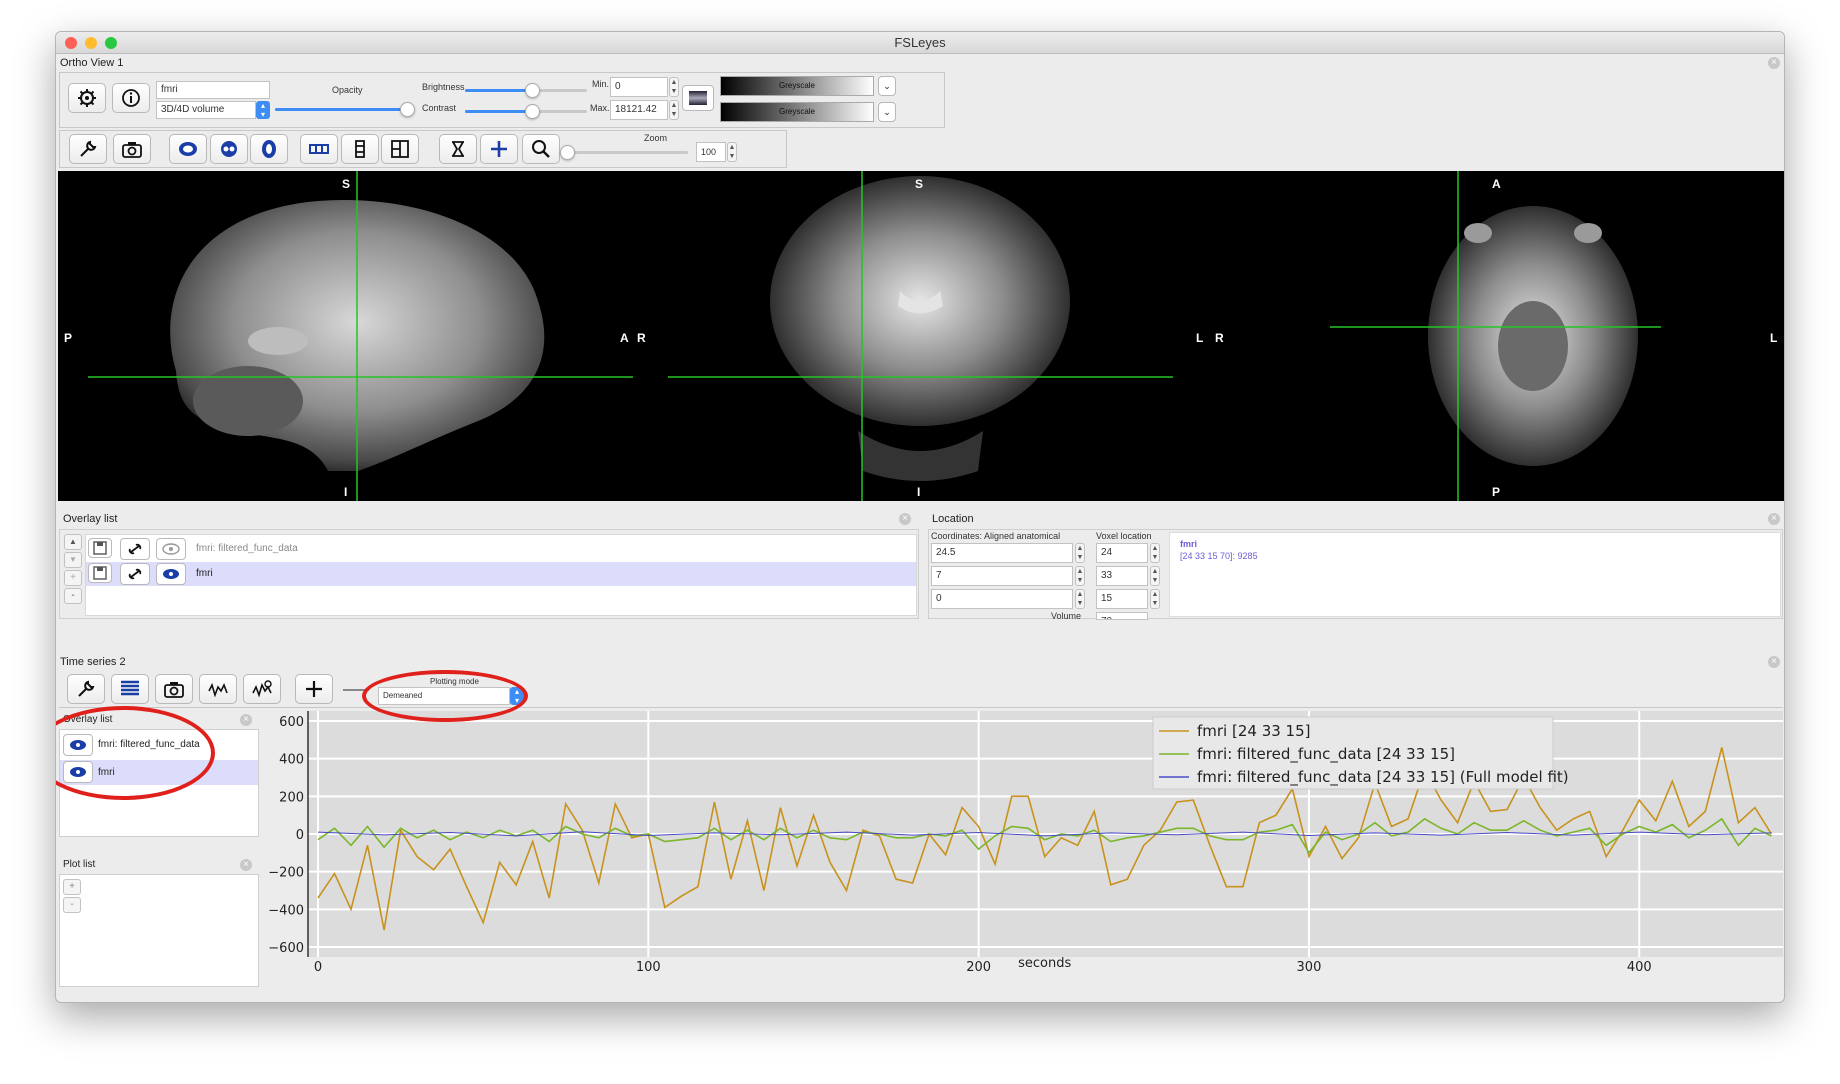  What do you see at coordinates (87, 98) in the screenshot?
I see `display-settings-button` at bounding box center [87, 98].